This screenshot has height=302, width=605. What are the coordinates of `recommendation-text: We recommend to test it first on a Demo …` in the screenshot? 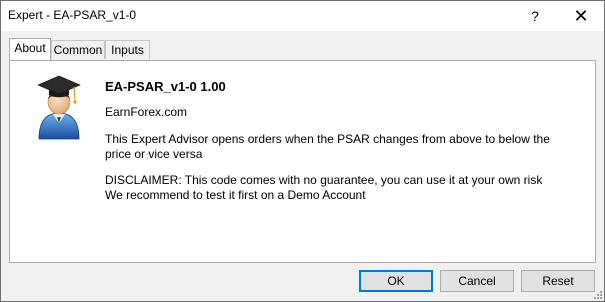 It's located at (235, 195).